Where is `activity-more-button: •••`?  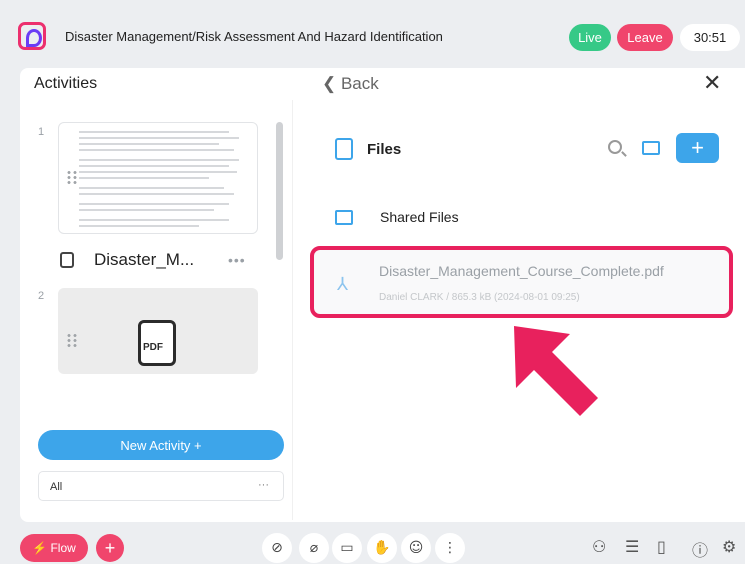 activity-more-button: ••• is located at coordinates (237, 260).